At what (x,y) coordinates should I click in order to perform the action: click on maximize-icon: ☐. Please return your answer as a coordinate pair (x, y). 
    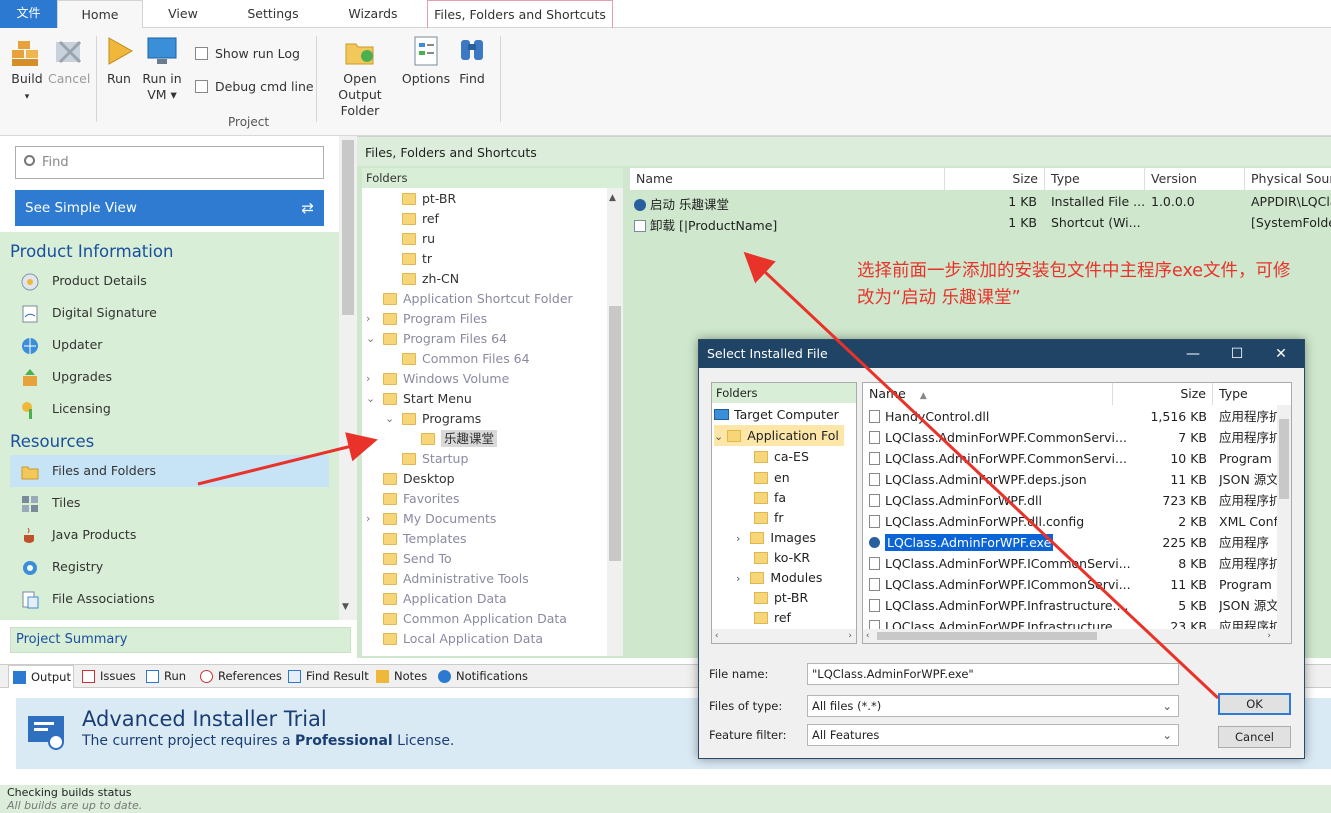
    Looking at the image, I should click on (1237, 354).